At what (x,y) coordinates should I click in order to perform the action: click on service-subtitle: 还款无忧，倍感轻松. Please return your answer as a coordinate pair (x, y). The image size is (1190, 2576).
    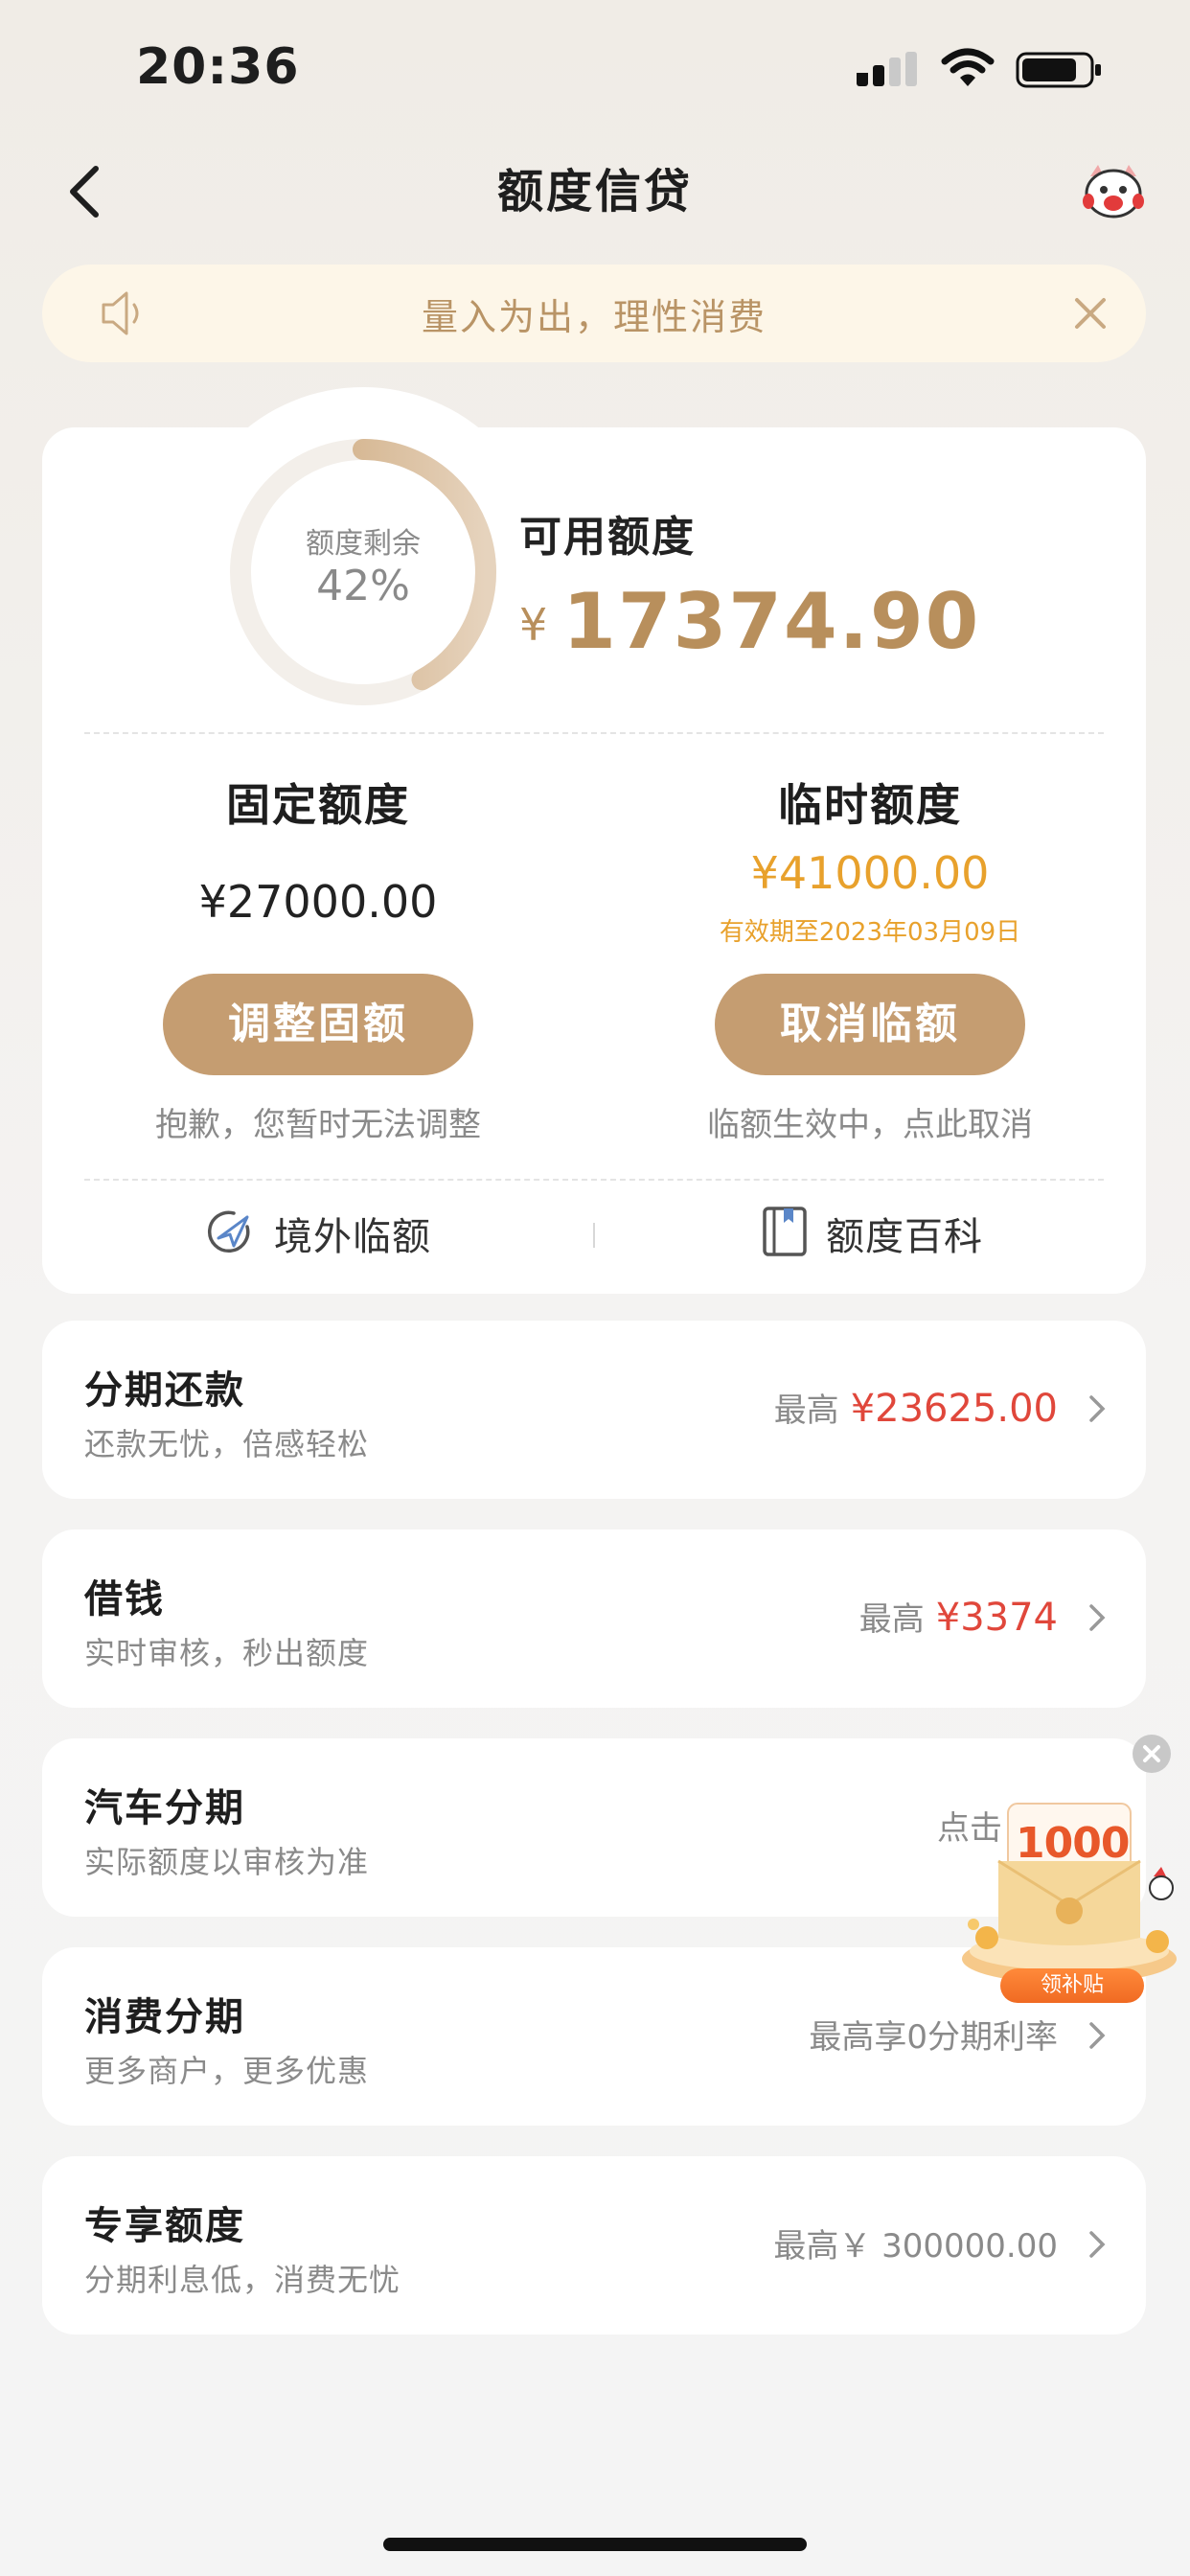
    Looking at the image, I should click on (227, 1444).